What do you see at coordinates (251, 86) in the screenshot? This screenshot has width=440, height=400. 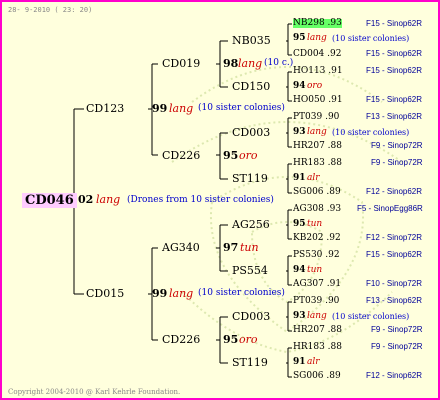 I see `g3-colony-id: CD150` at bounding box center [251, 86].